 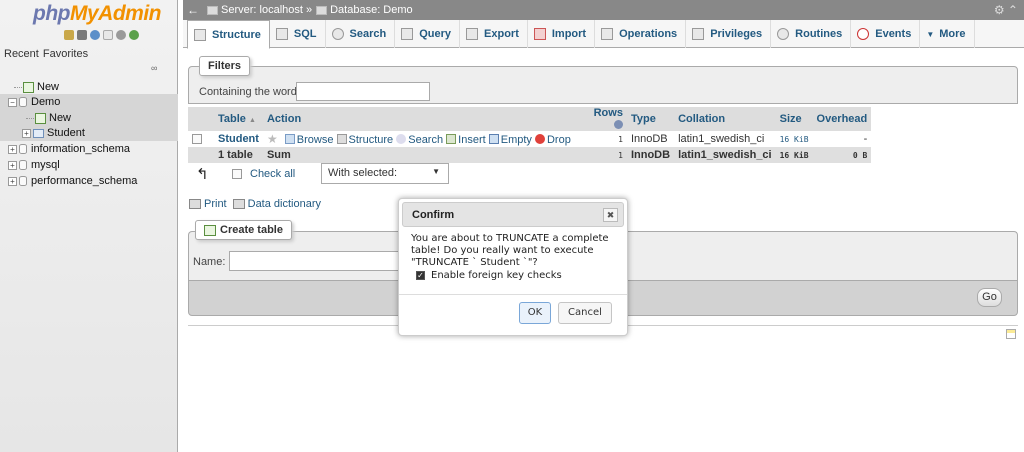 I want to click on cancel-button: Cancel, so click(x=585, y=313).